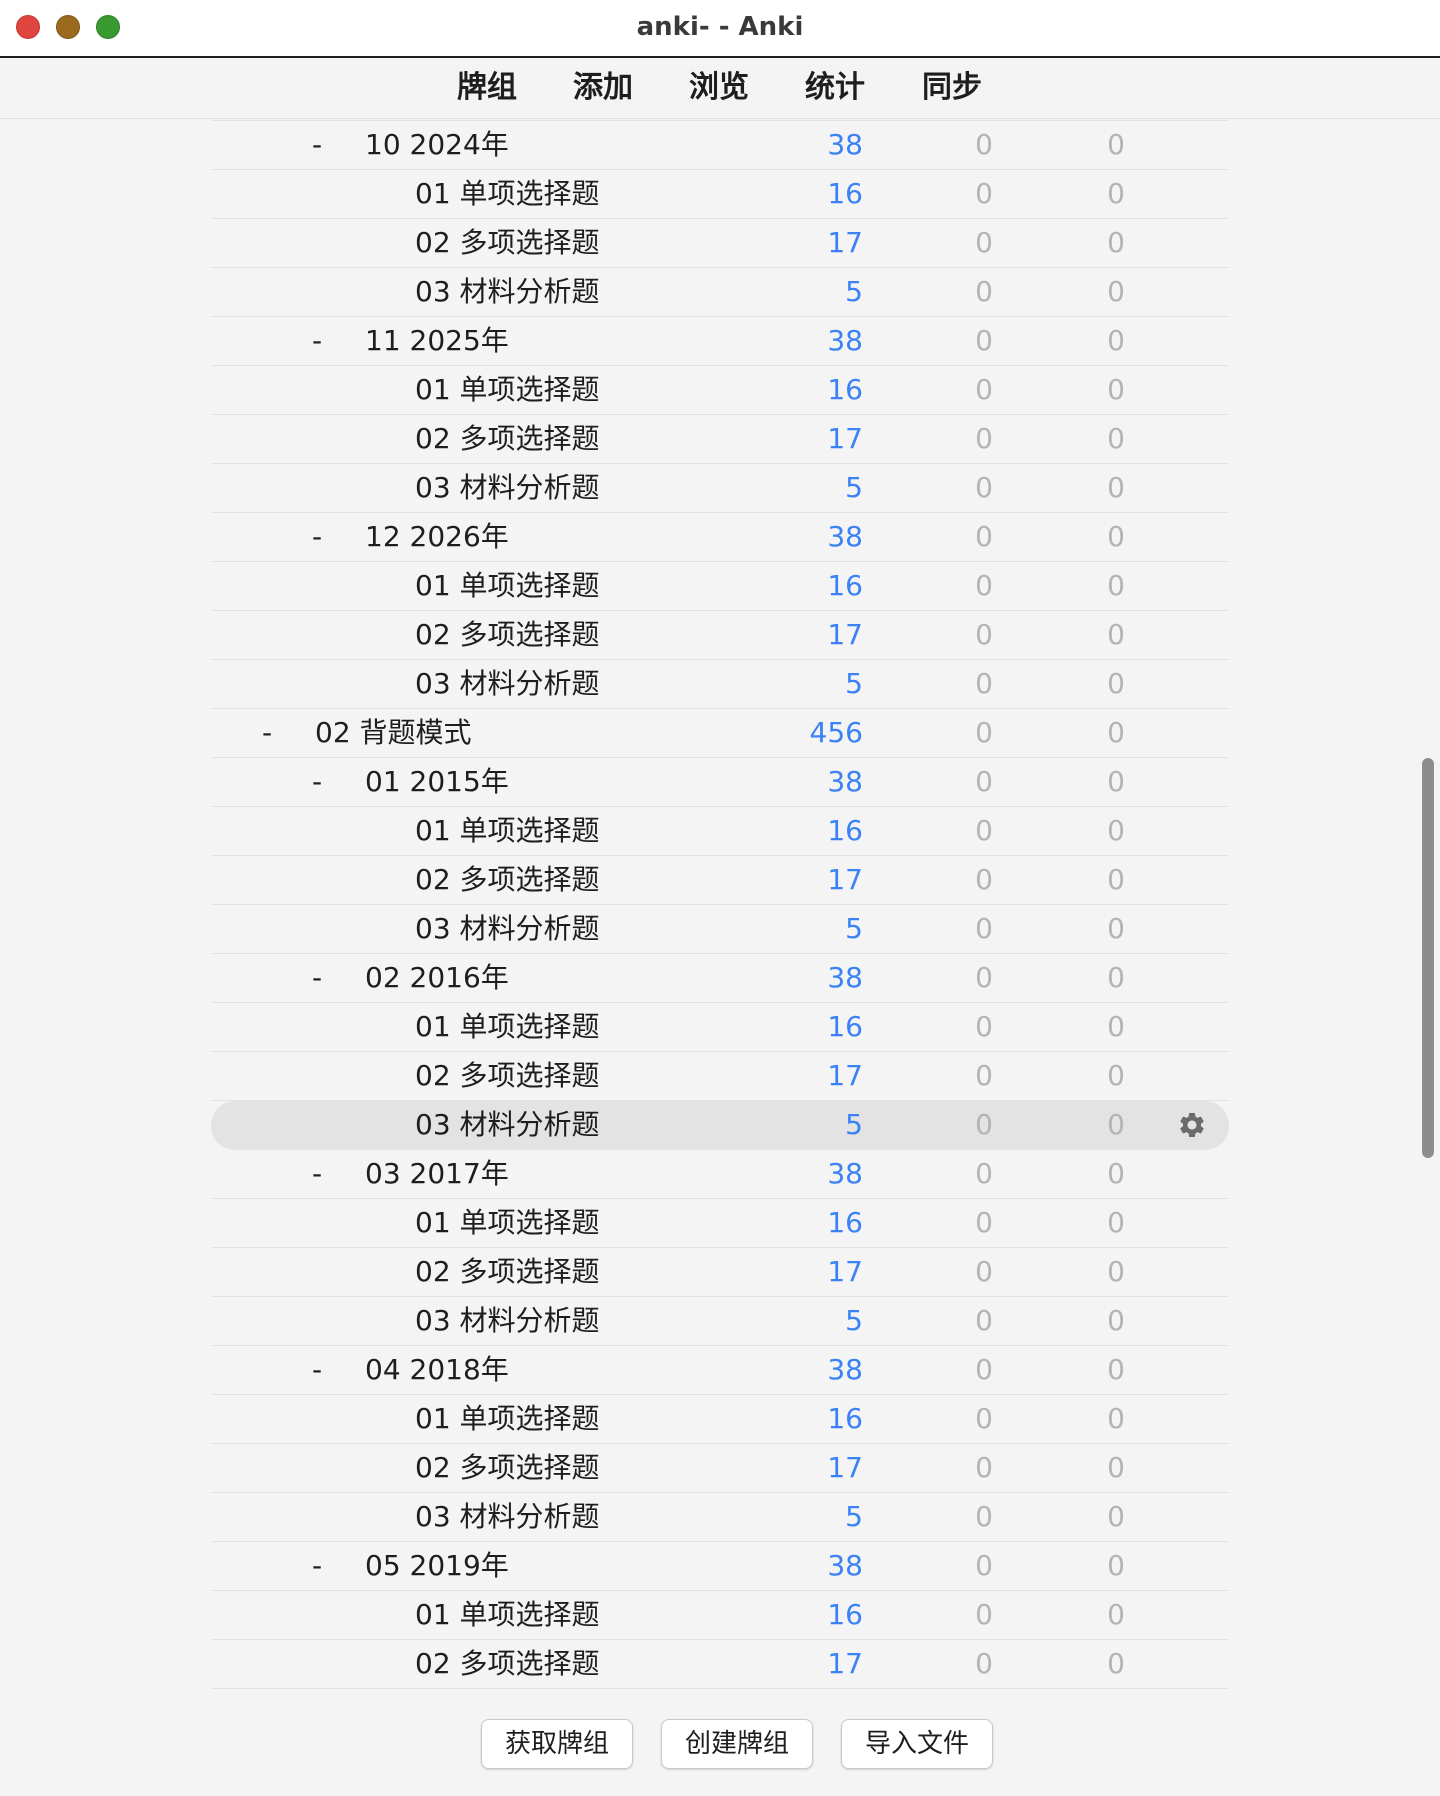  What do you see at coordinates (437, 1370) in the screenshot?
I see `deck-name: 04 2018年` at bounding box center [437, 1370].